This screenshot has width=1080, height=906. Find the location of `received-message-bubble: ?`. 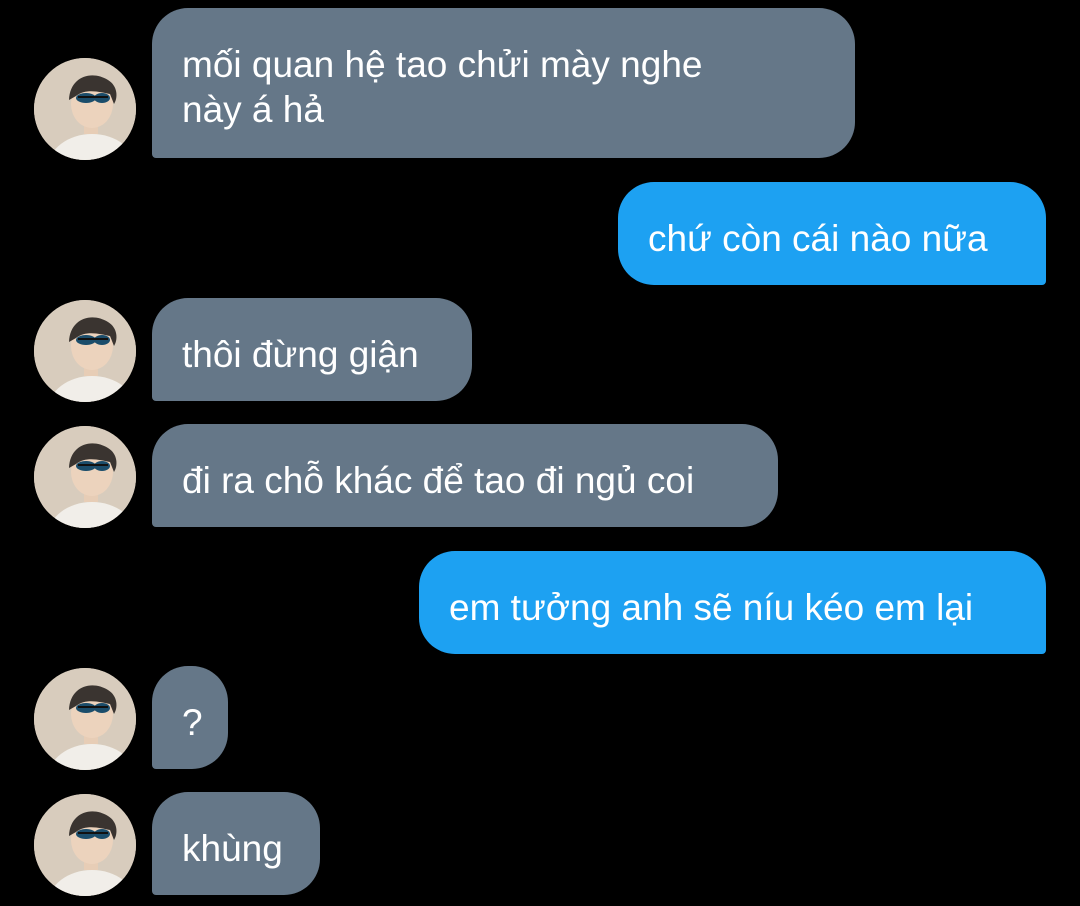

received-message-bubble: ? is located at coordinates (190, 717).